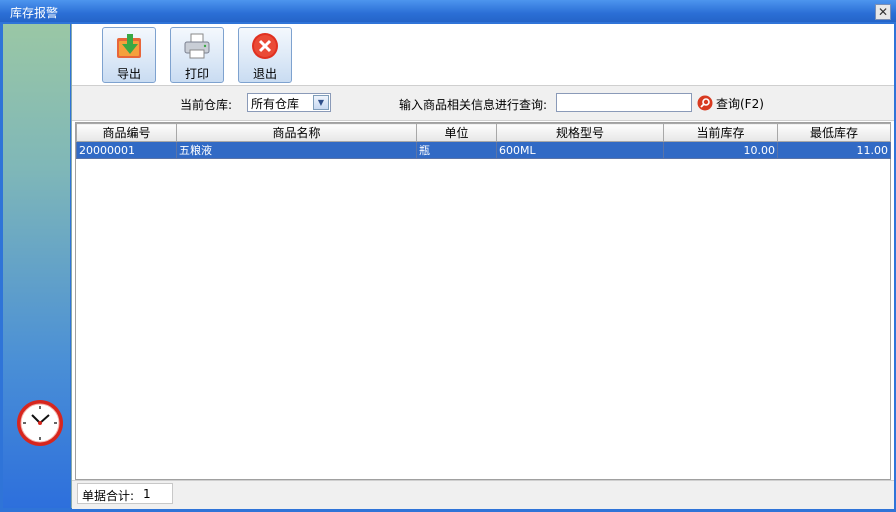 This screenshot has height=512, width=896. I want to click on warehouse-select: 所有仓库 ▼, so click(289, 102).